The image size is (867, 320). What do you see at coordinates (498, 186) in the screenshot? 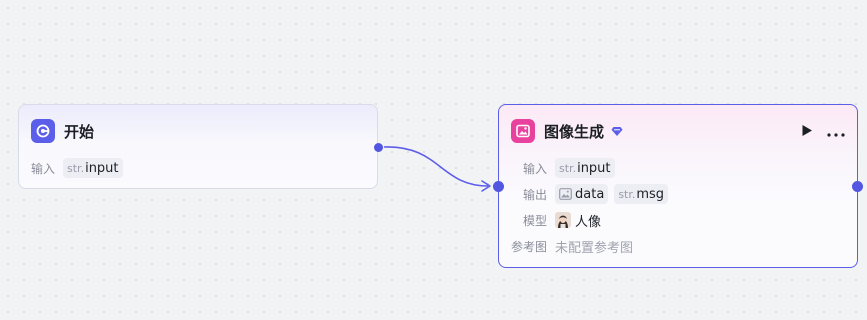
I see `image-gen-input-port` at bounding box center [498, 186].